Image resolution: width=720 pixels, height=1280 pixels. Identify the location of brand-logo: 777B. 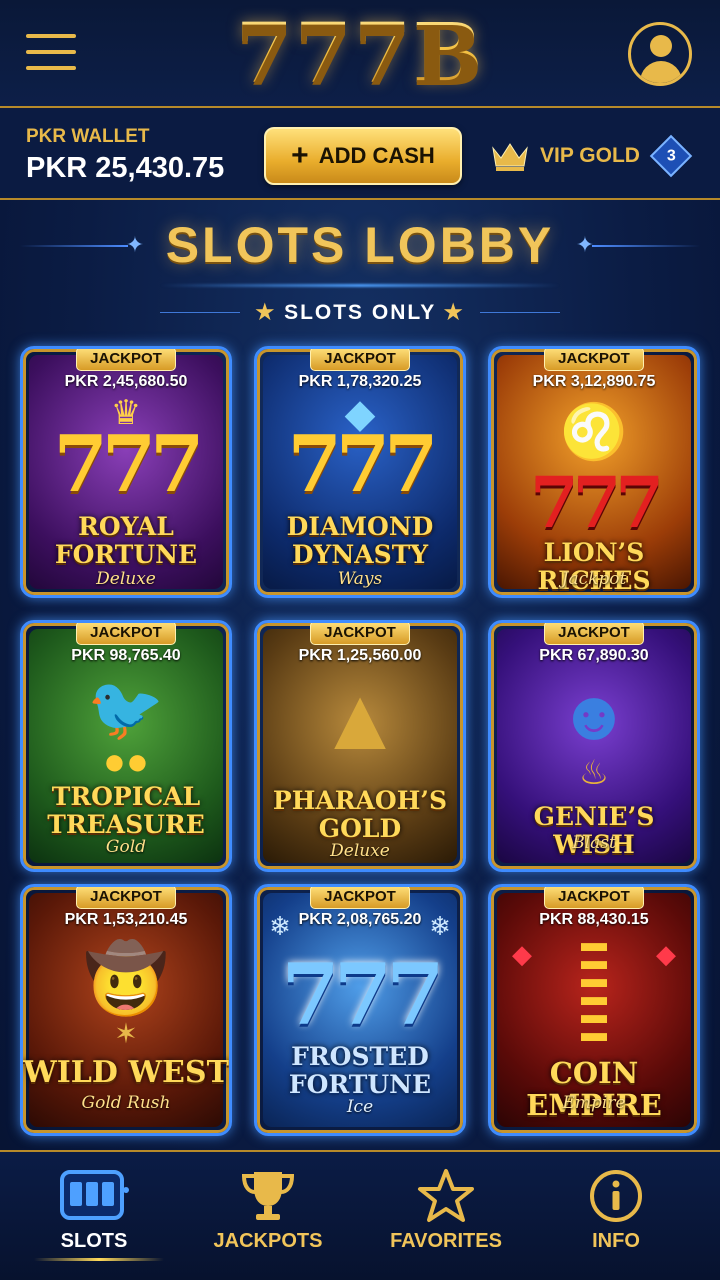
(360, 54).